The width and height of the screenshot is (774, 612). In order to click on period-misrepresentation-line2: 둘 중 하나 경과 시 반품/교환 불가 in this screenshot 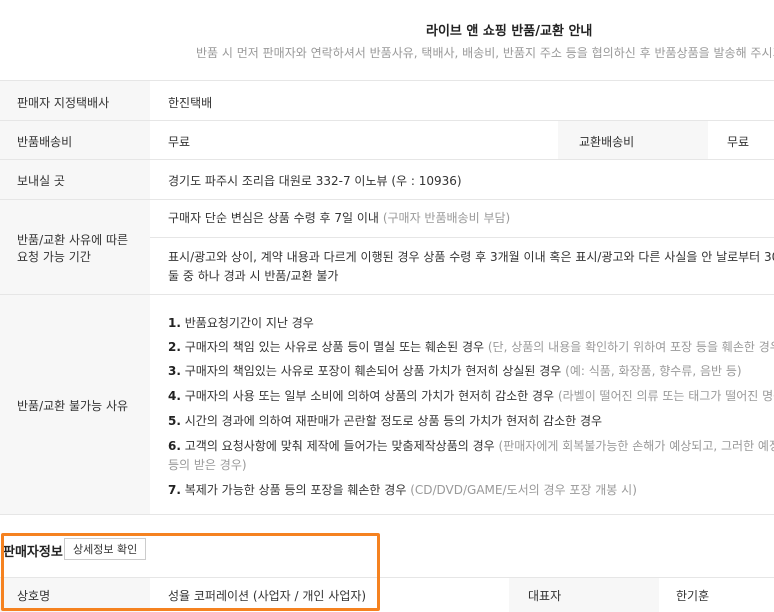, I will do `click(253, 276)`.